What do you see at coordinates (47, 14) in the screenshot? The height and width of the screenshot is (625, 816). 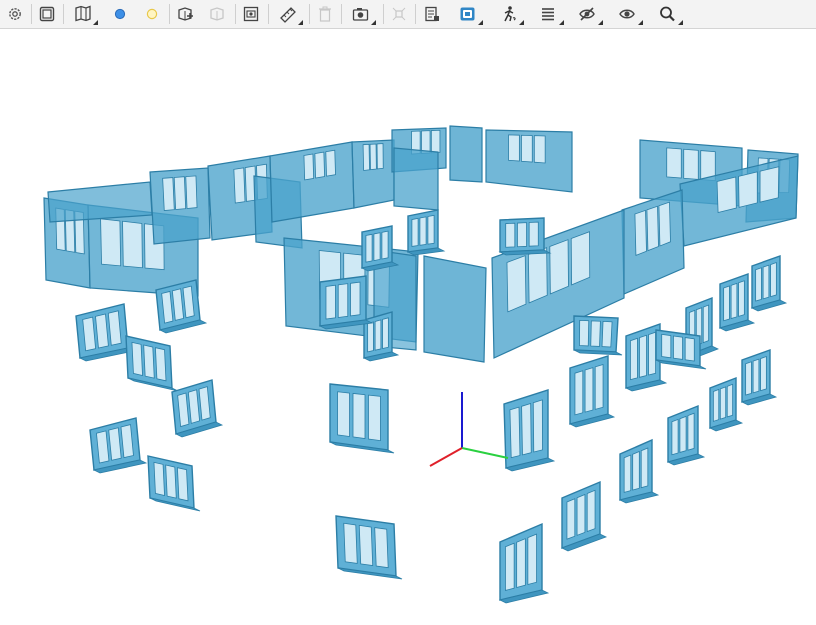 I see `frame-icon` at bounding box center [47, 14].